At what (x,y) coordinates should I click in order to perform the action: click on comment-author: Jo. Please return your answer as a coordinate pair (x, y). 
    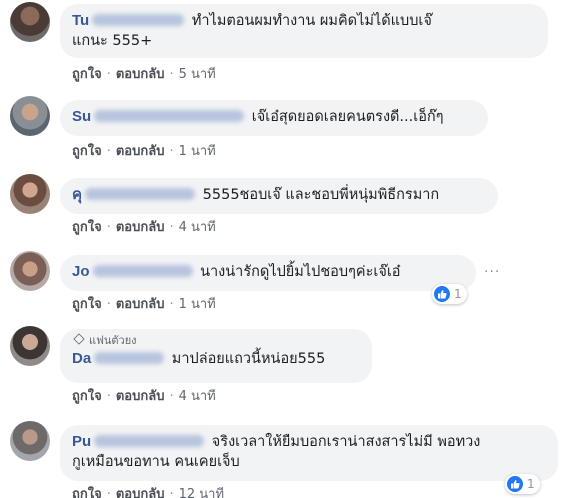
    Looking at the image, I should click on (134, 271).